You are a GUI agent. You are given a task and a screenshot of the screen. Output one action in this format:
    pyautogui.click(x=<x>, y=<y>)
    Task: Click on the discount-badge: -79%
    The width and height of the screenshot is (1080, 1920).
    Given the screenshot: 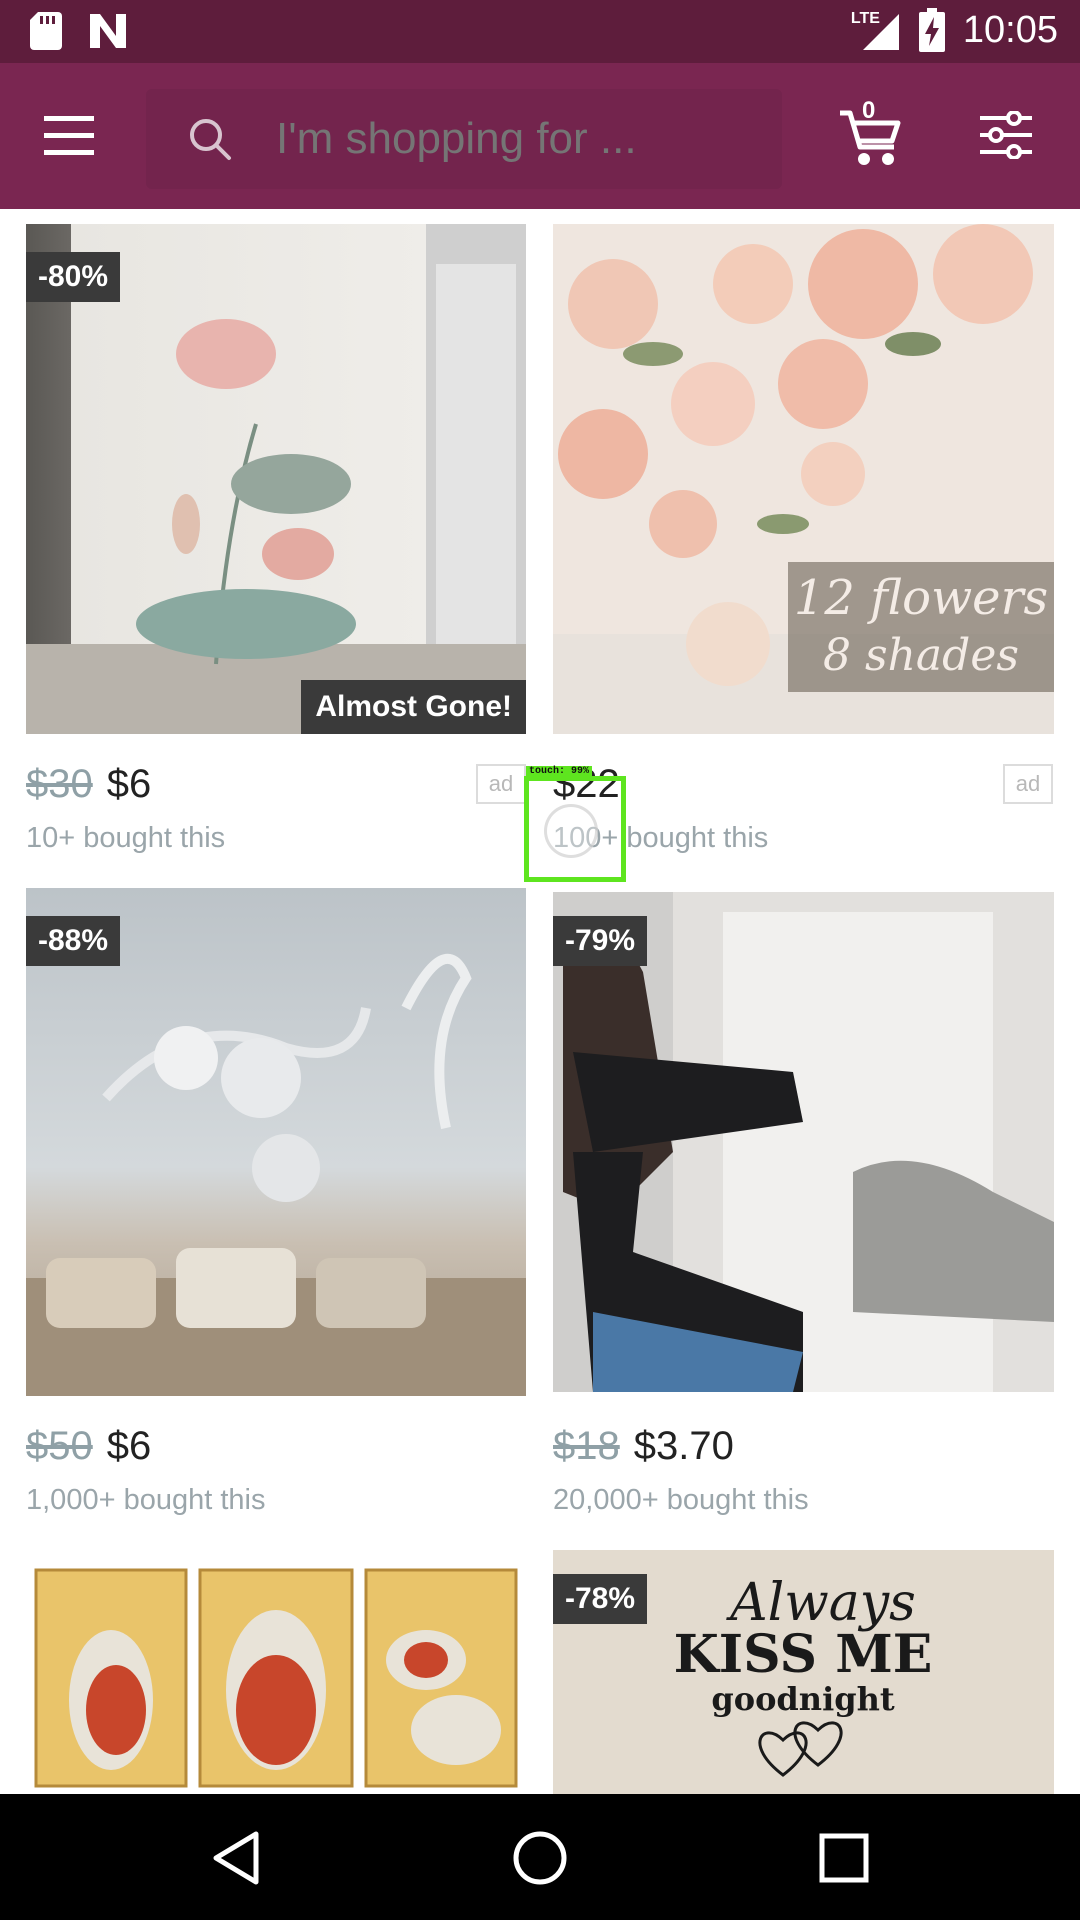 What is the action you would take?
    pyautogui.click(x=600, y=941)
    